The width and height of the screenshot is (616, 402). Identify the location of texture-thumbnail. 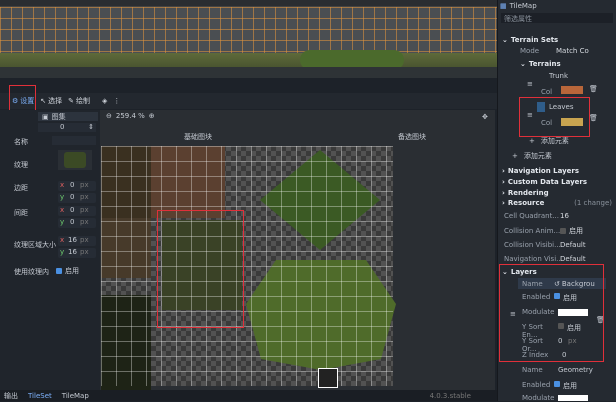
(75, 160).